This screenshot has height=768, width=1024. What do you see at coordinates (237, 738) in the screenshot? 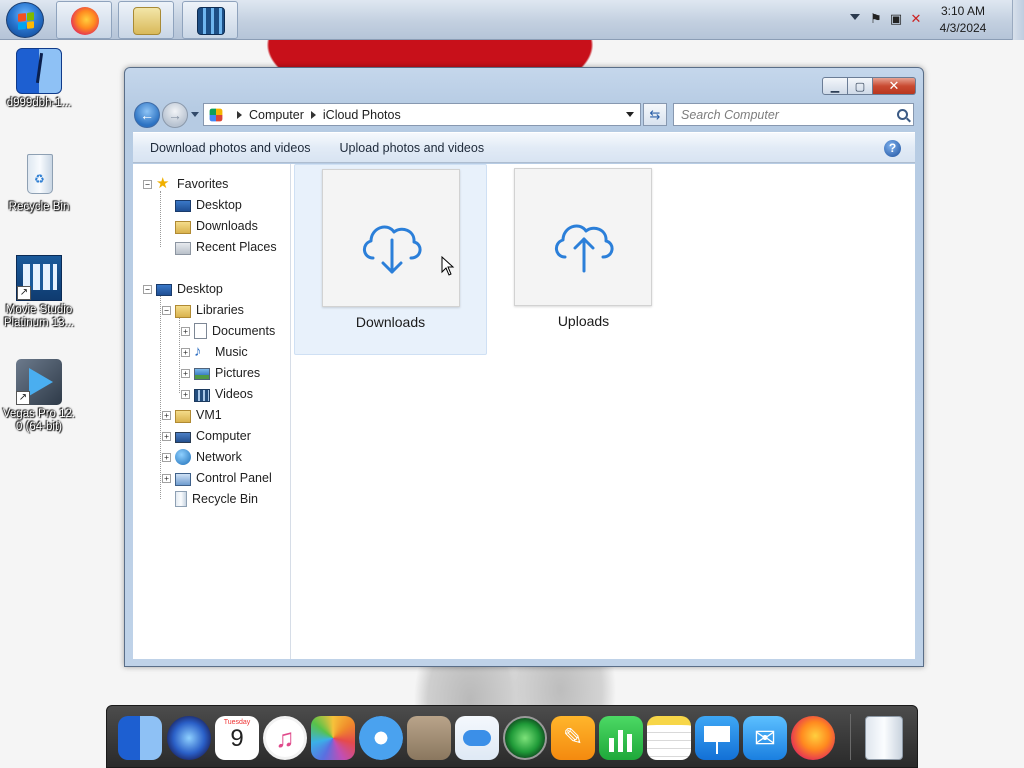
I see `calendar-icon: Tuesday 9` at bounding box center [237, 738].